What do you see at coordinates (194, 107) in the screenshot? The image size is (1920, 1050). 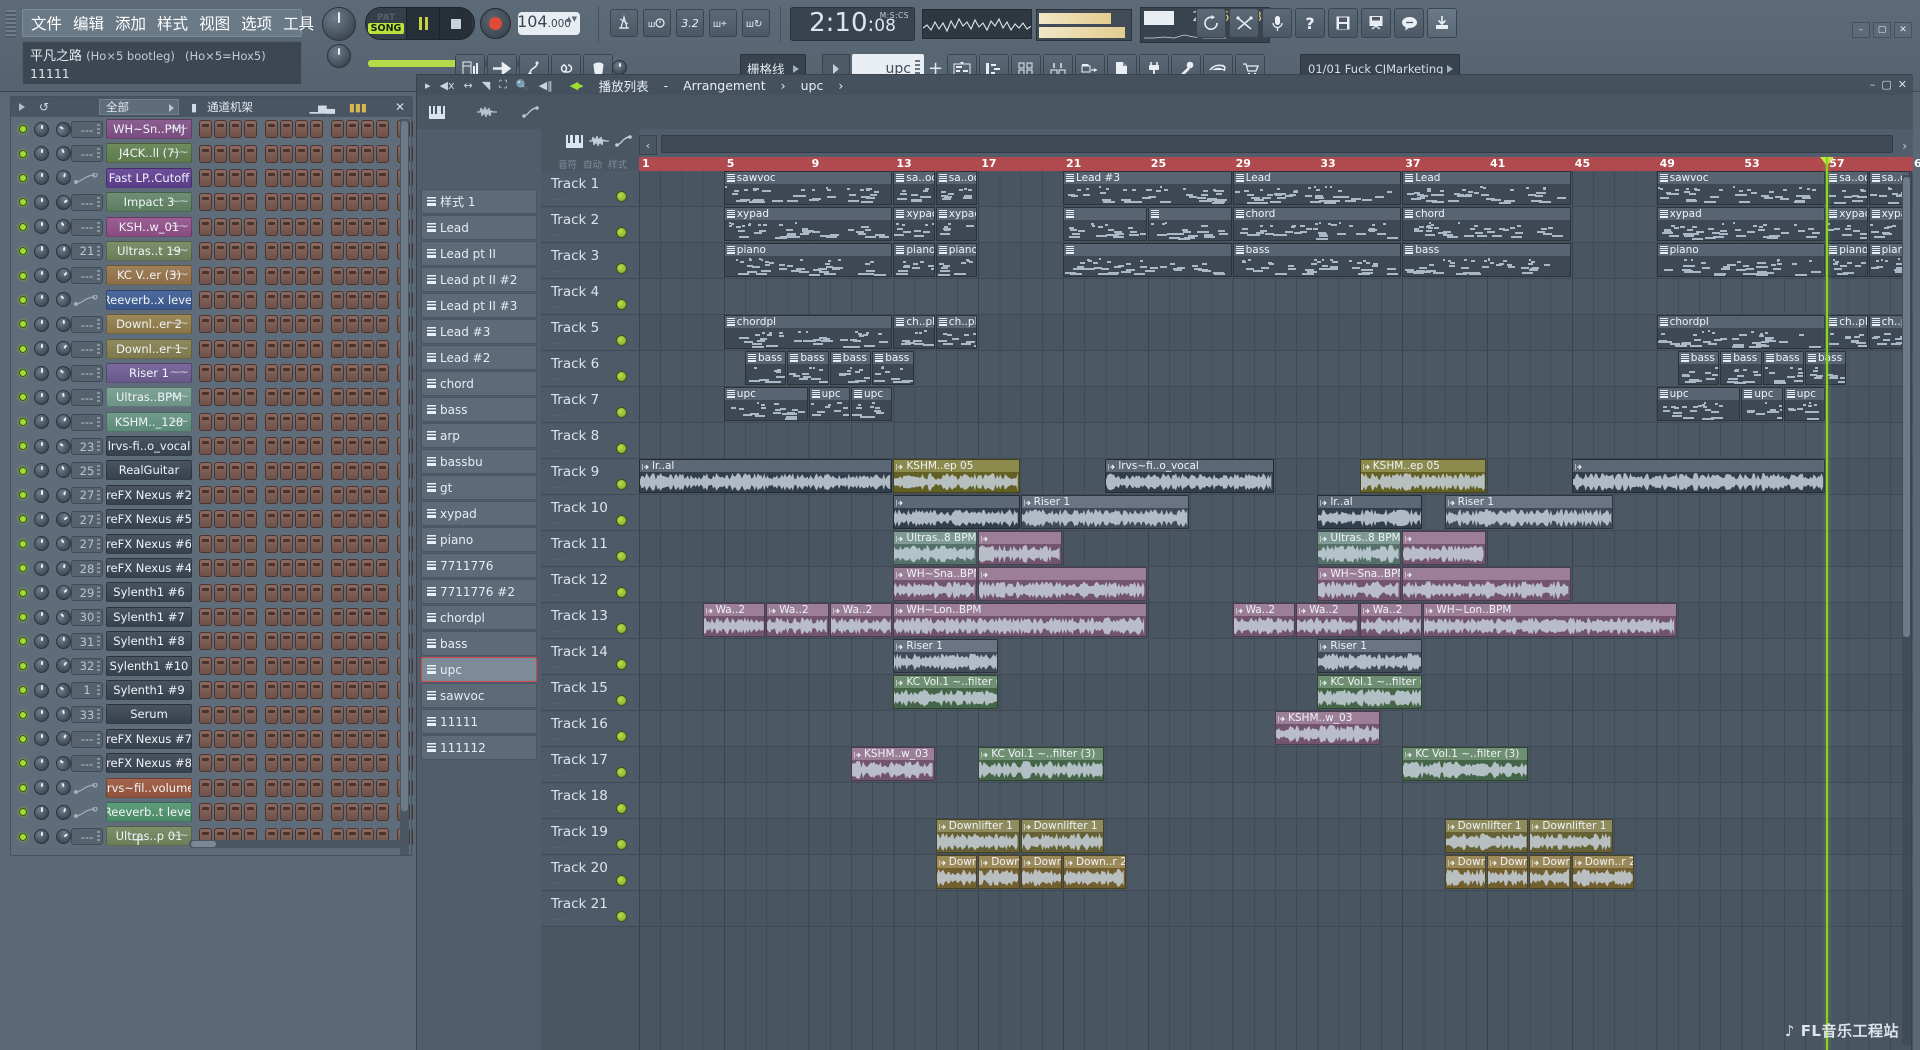 I see `keyboard-icon: ▮` at bounding box center [194, 107].